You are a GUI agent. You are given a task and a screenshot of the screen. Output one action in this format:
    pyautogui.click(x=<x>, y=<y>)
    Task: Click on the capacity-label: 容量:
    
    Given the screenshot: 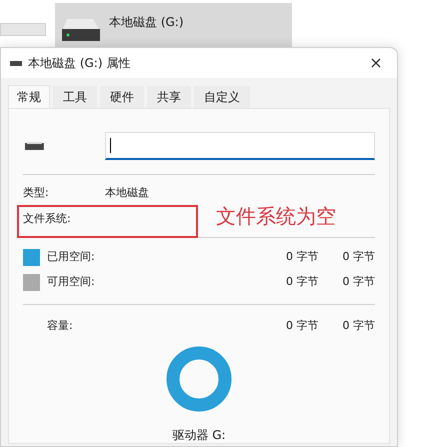 What is the action you would take?
    pyautogui.click(x=60, y=326)
    